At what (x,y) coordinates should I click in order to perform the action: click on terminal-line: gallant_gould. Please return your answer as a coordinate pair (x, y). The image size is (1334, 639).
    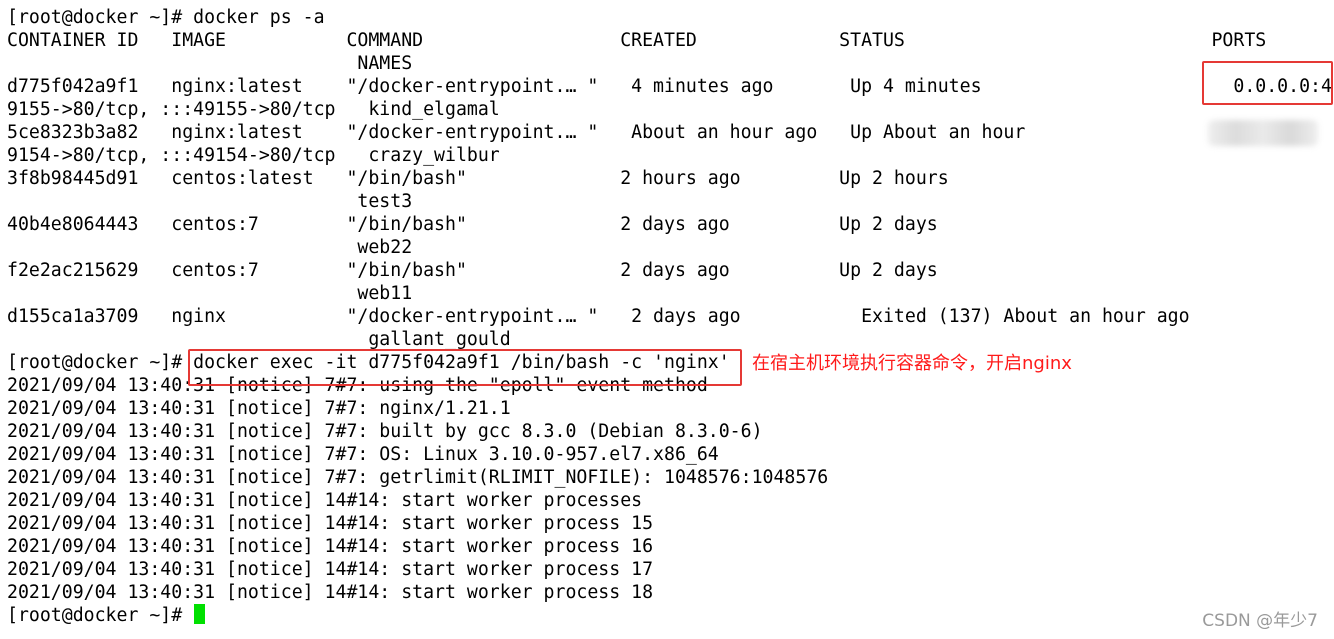
    Looking at the image, I should click on (259, 339).